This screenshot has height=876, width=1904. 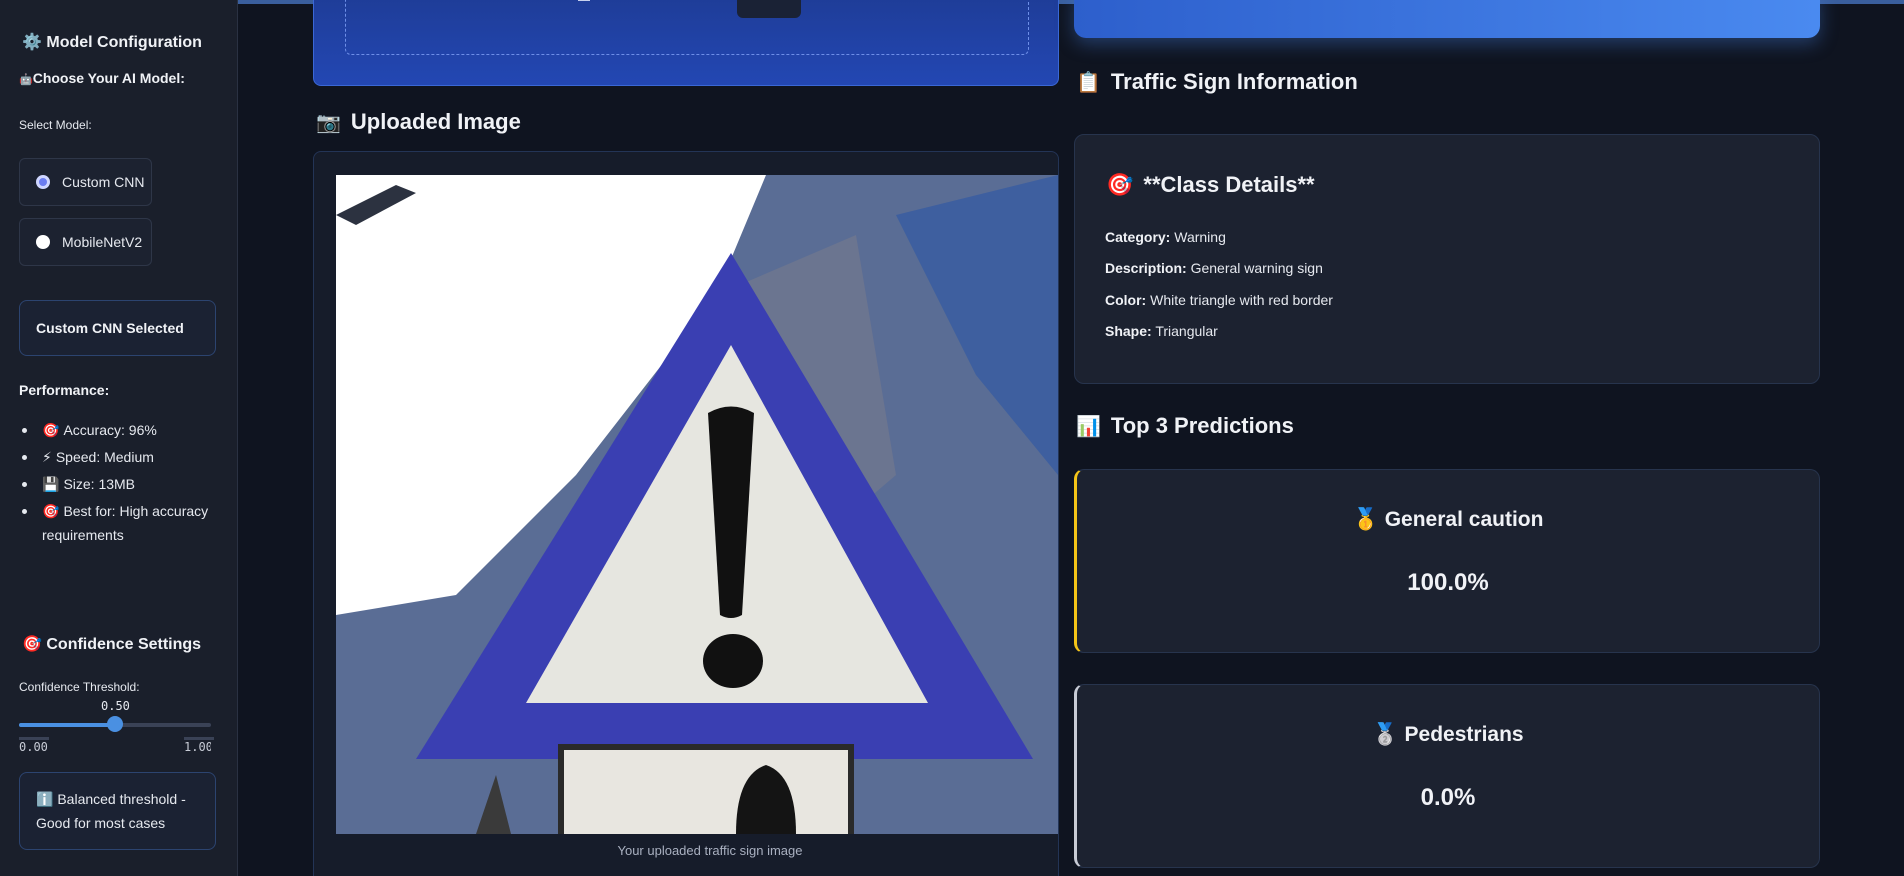 I want to click on floppy-disk-icon: 💾, so click(x=51, y=484).